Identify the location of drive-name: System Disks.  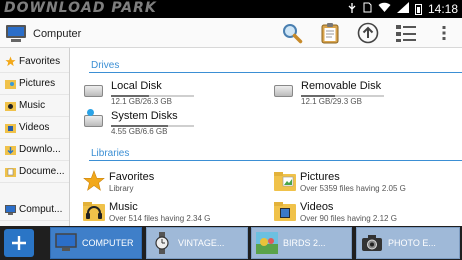
(144, 116).